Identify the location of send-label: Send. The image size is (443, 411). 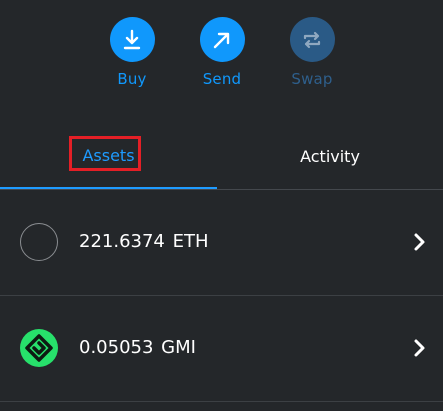
(222, 79).